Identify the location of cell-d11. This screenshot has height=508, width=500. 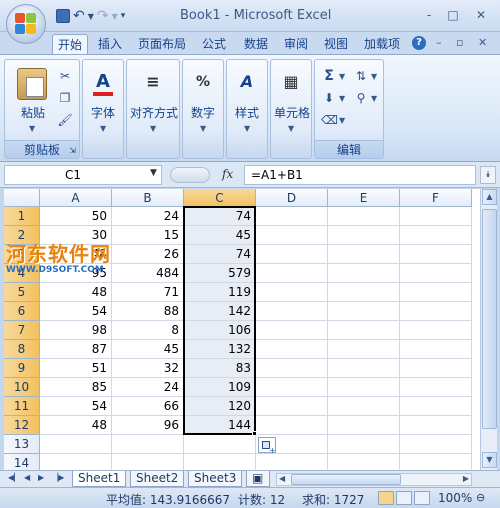
(292, 406).